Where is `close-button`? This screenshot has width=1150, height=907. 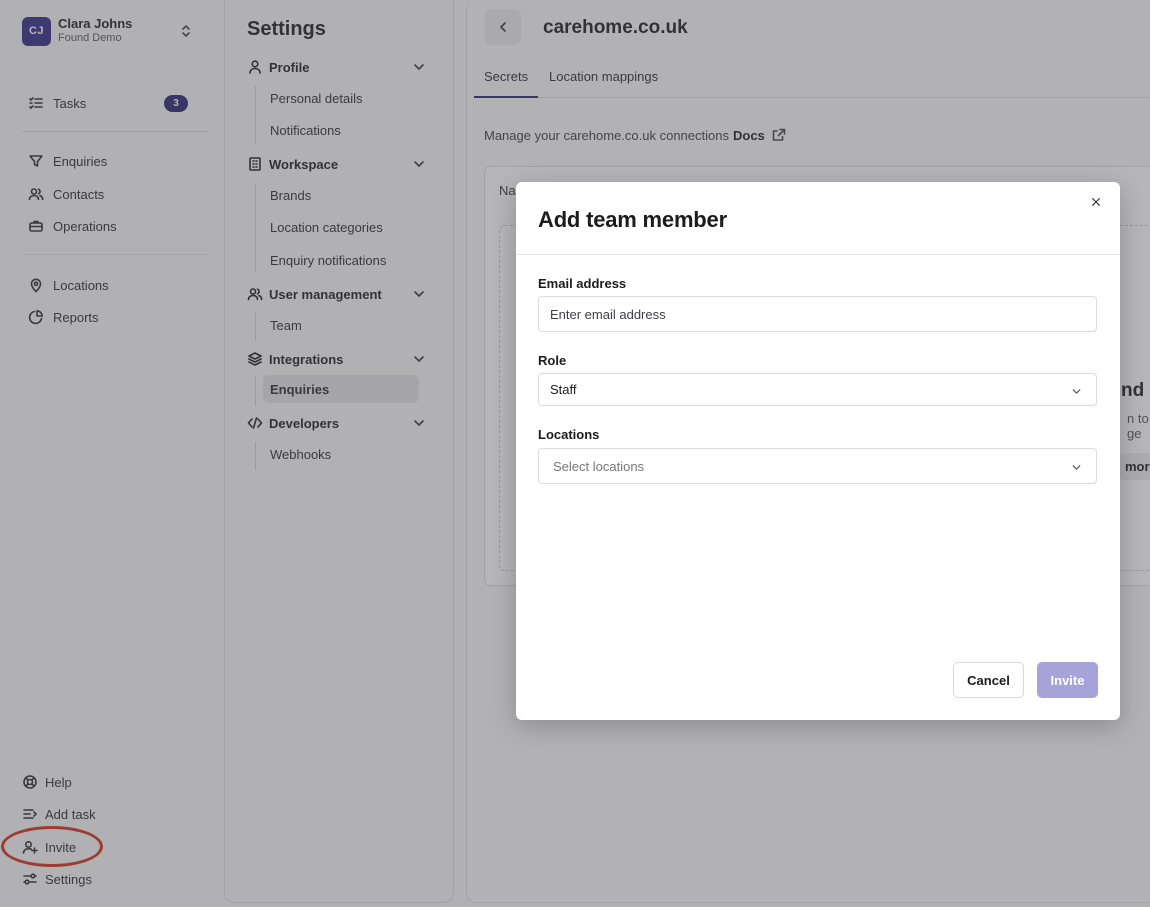
close-button is located at coordinates (1097, 203).